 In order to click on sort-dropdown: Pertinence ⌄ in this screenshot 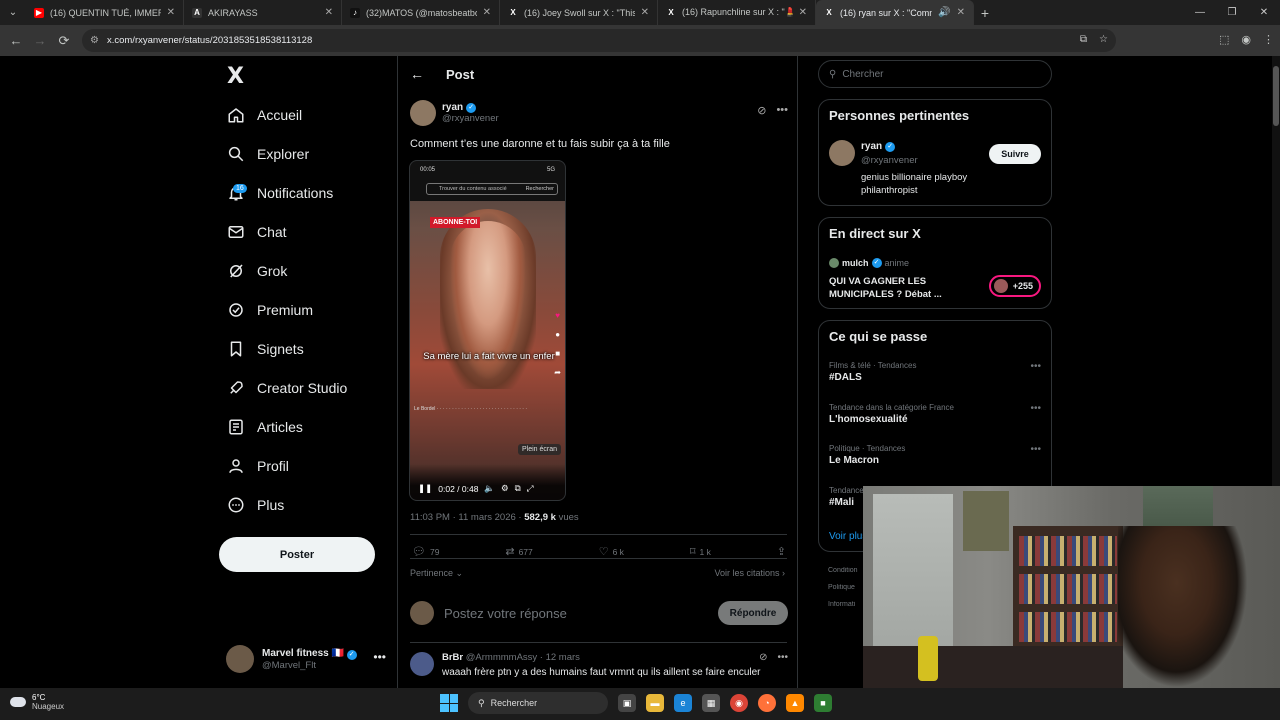, I will do `click(436, 573)`.